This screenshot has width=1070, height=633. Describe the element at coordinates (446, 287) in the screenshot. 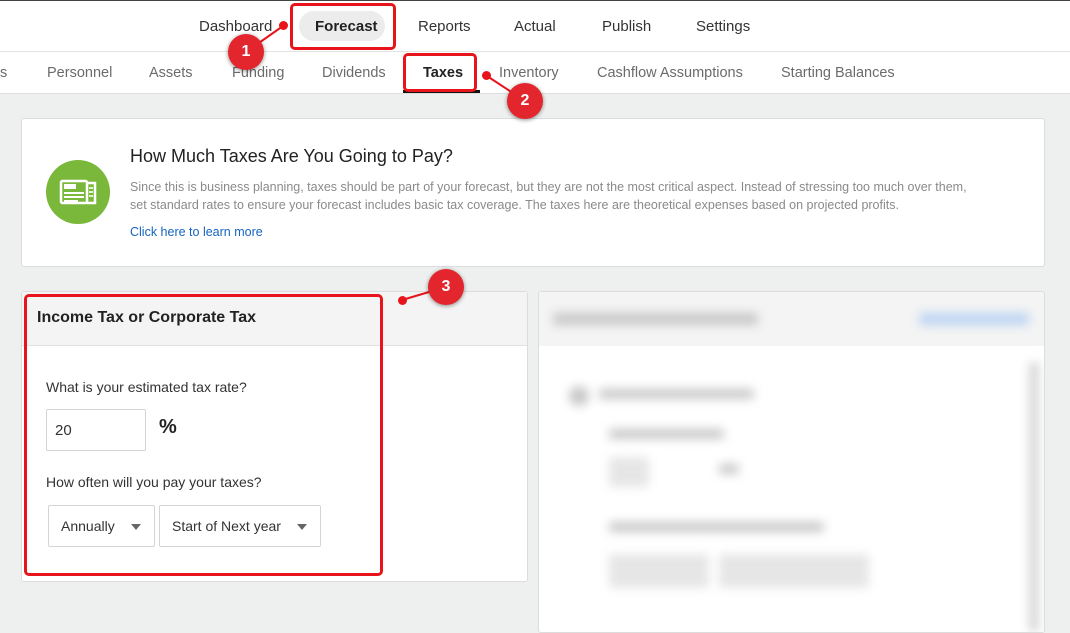

I see `annotation-badge-3: 3` at that location.